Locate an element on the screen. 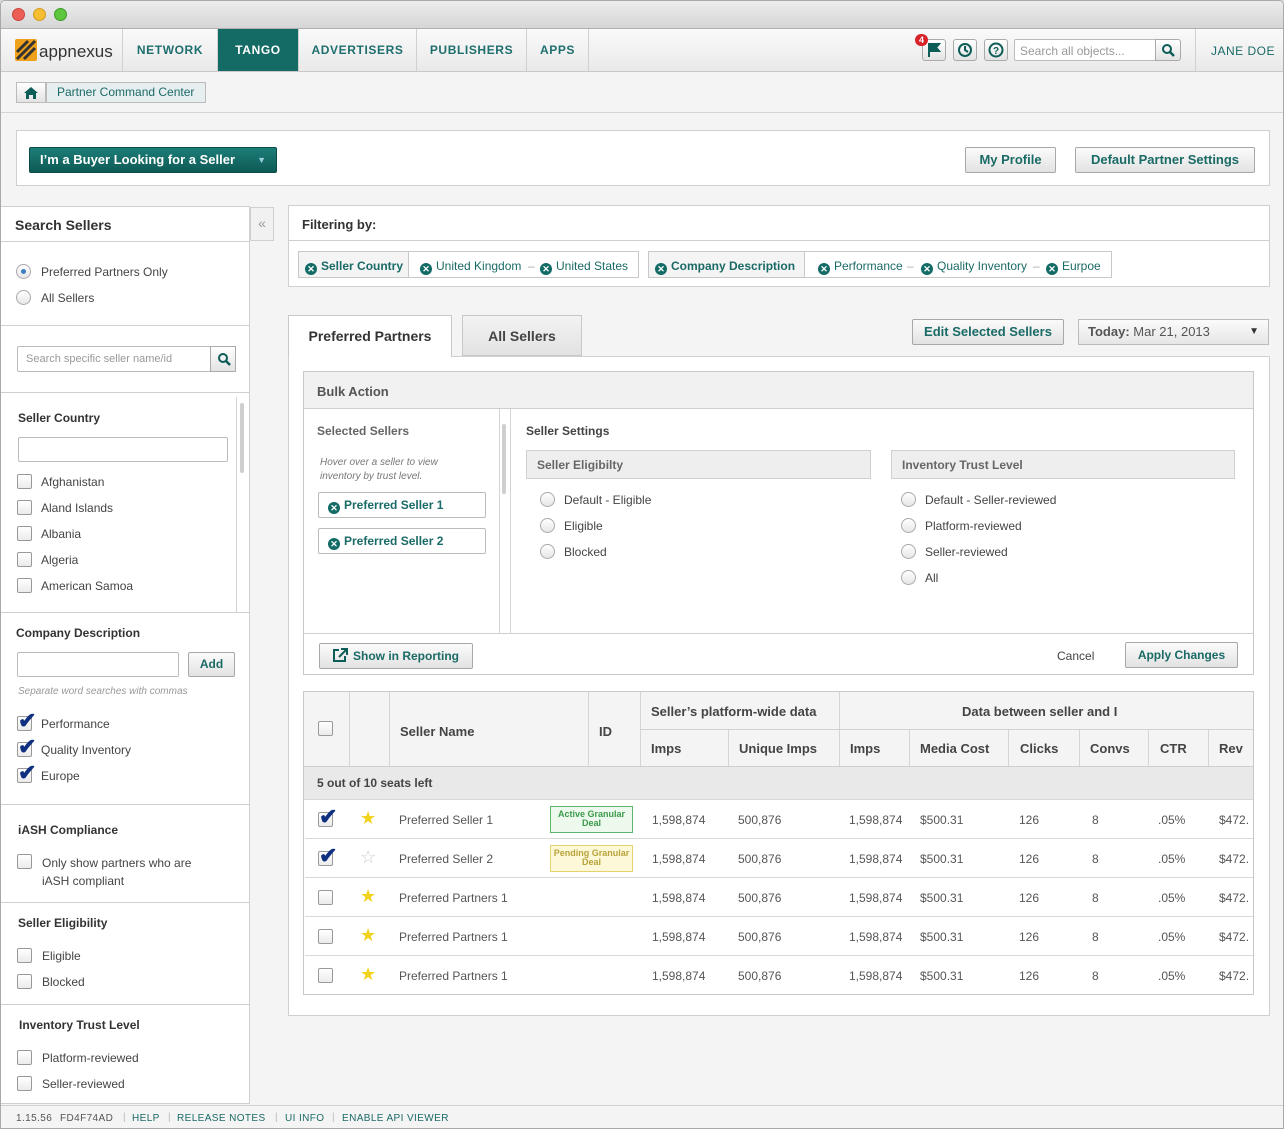 Image resolution: width=1284 pixels, height=1129 pixels. collapse-sidebar-button: « is located at coordinates (262, 224).